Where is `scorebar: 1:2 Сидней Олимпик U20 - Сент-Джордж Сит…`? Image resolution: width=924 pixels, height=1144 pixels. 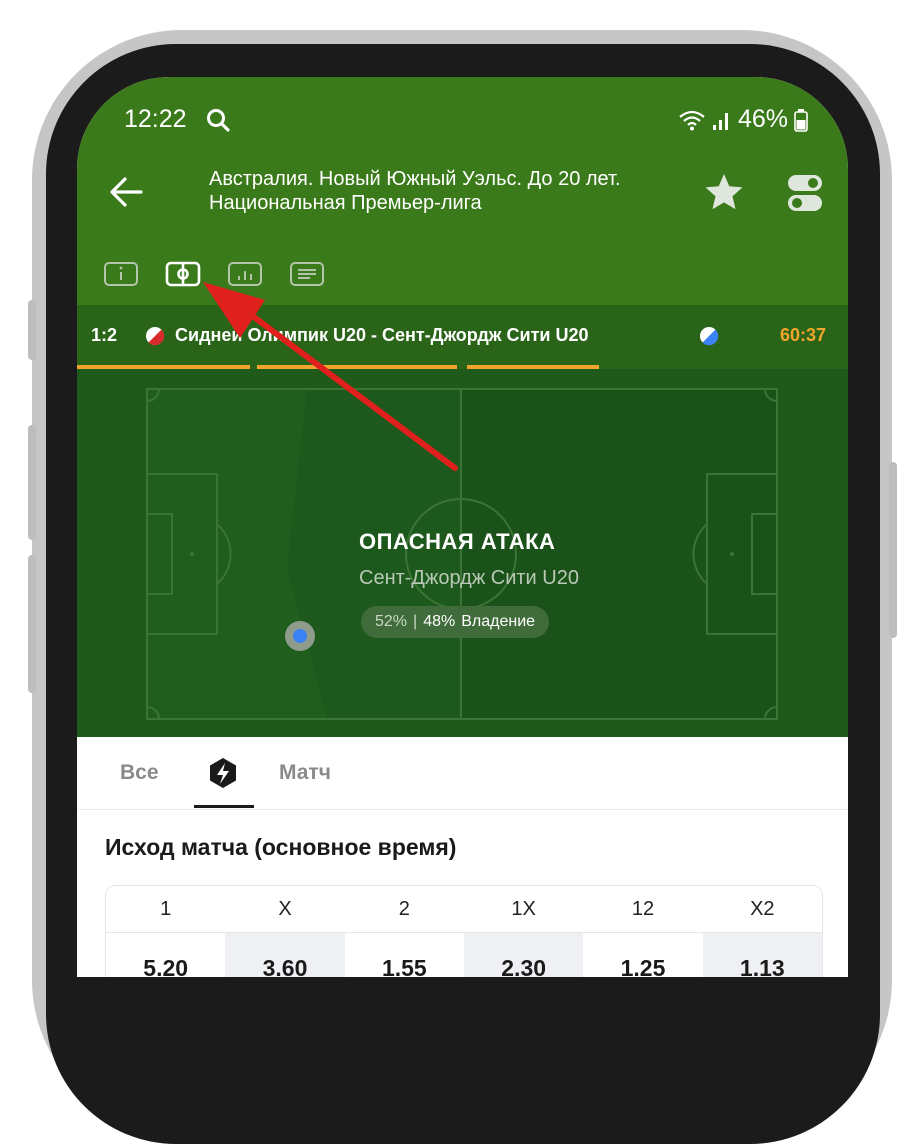 scorebar: 1:2 Сидней Олимпик U20 - Сент-Джордж Сит… is located at coordinates (462, 337).